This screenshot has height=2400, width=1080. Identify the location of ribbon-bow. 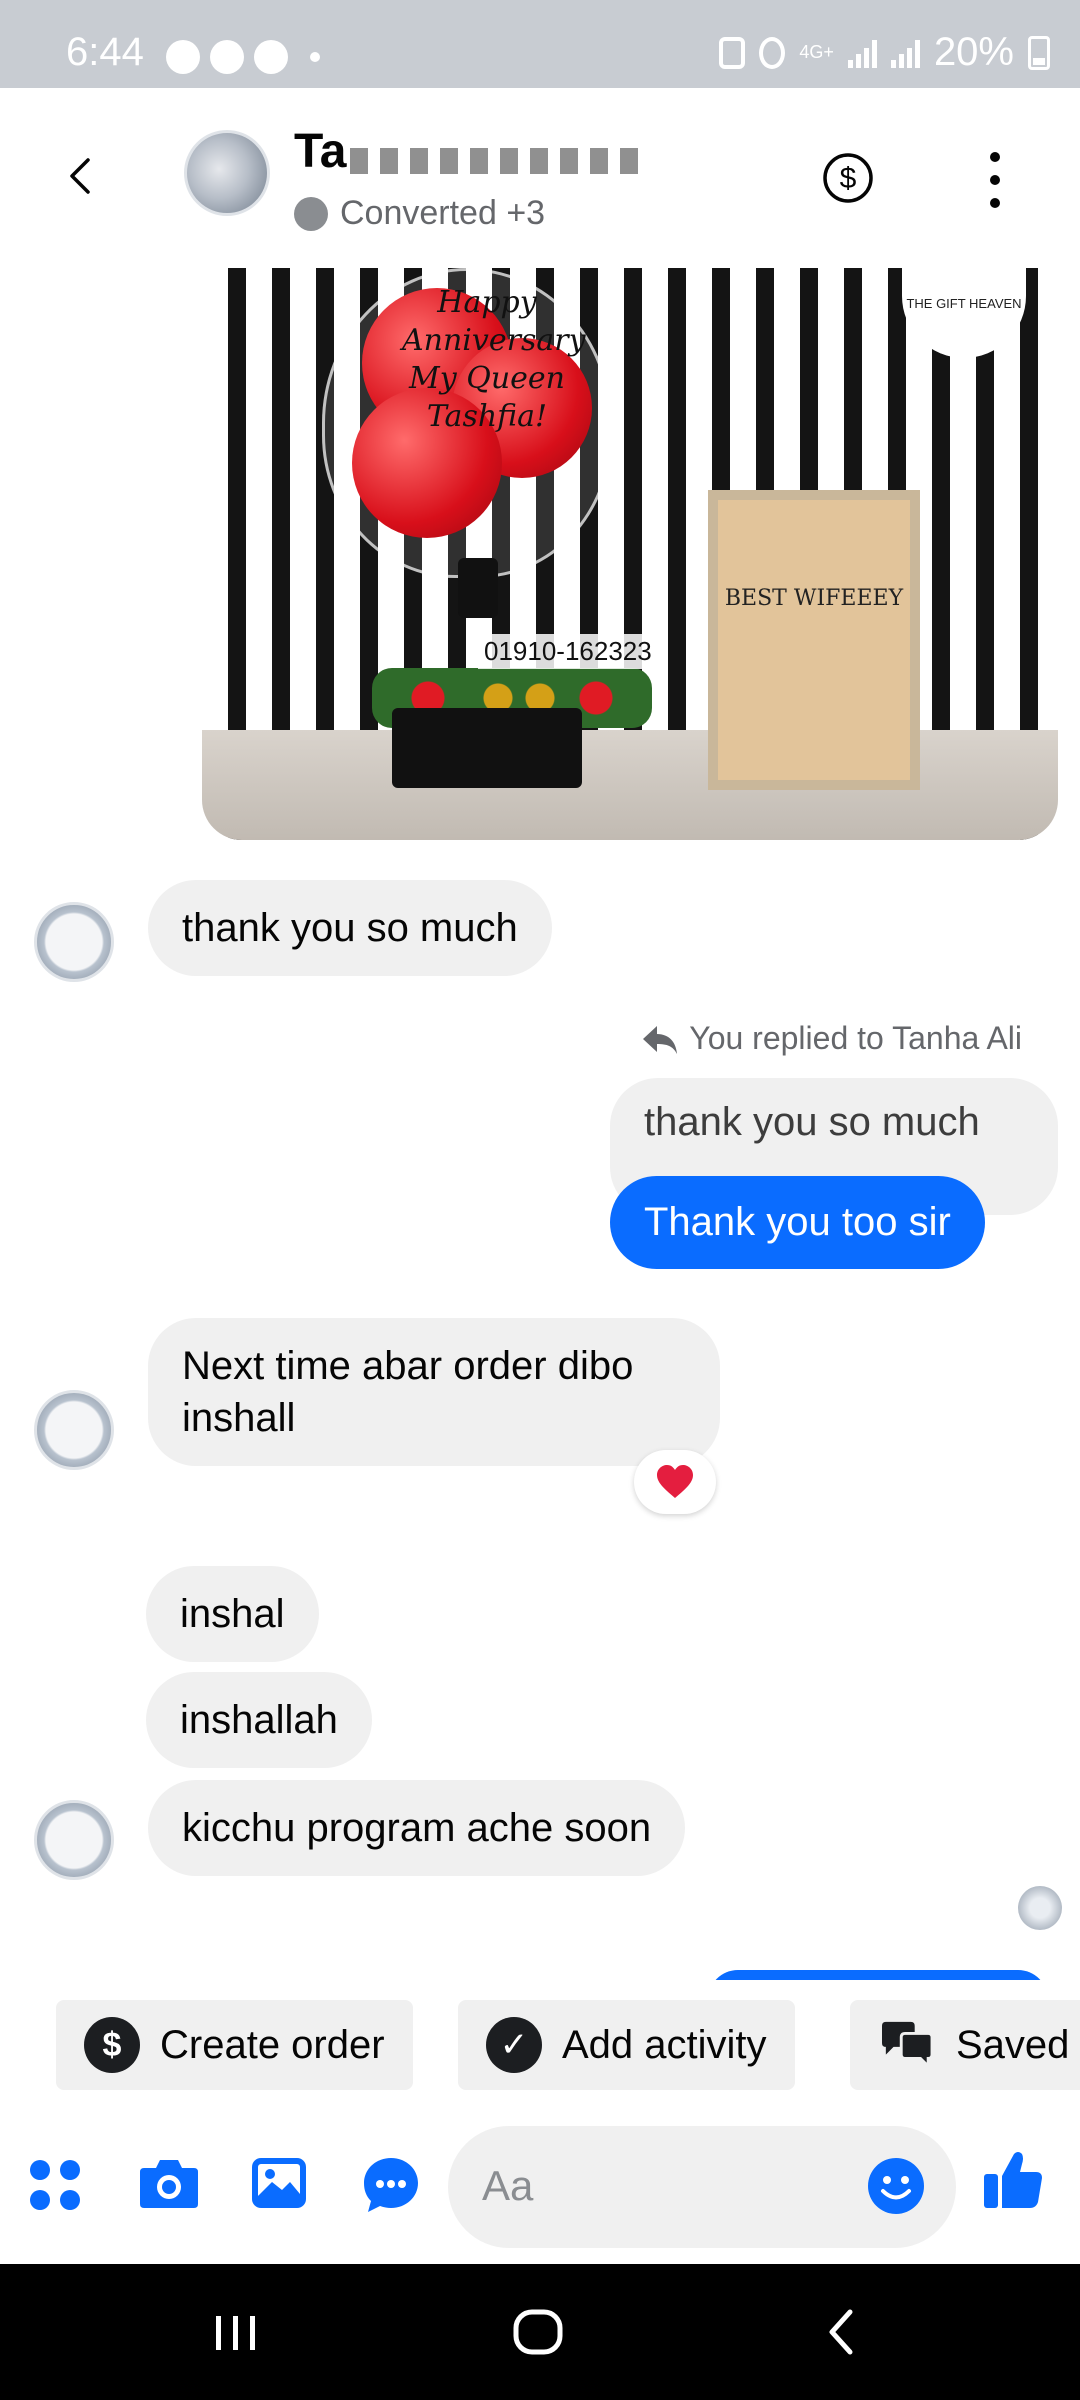
(478, 588).